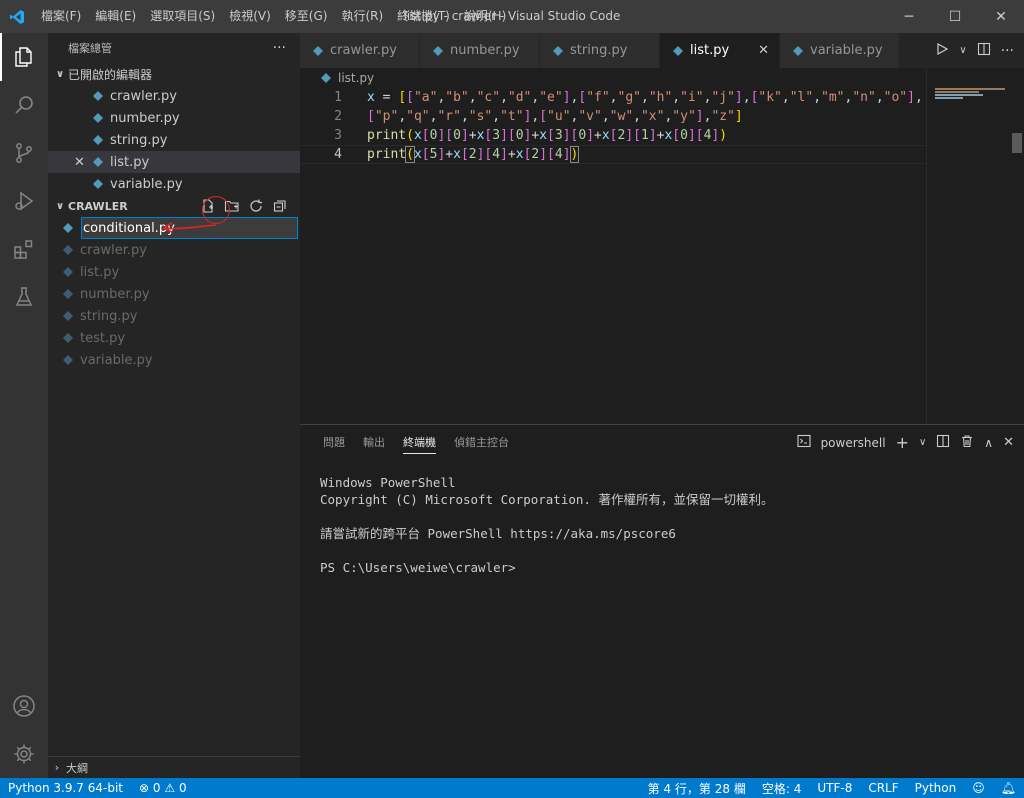  What do you see at coordinates (24, 754) in the screenshot?
I see `gear-icon` at bounding box center [24, 754].